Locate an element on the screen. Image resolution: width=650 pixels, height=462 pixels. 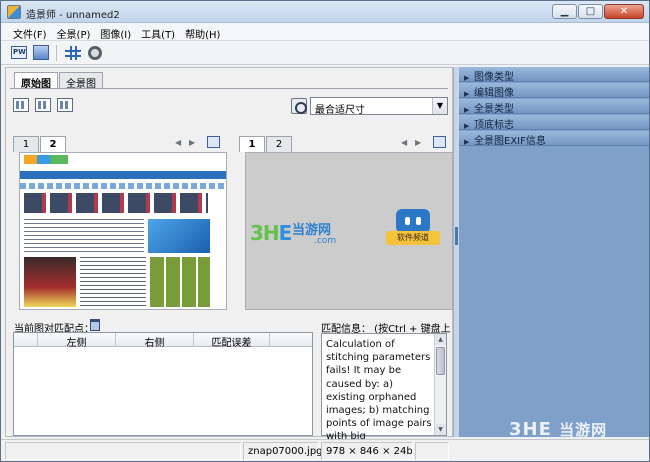
thumb-text-lines is located at coordinates (84, 236).